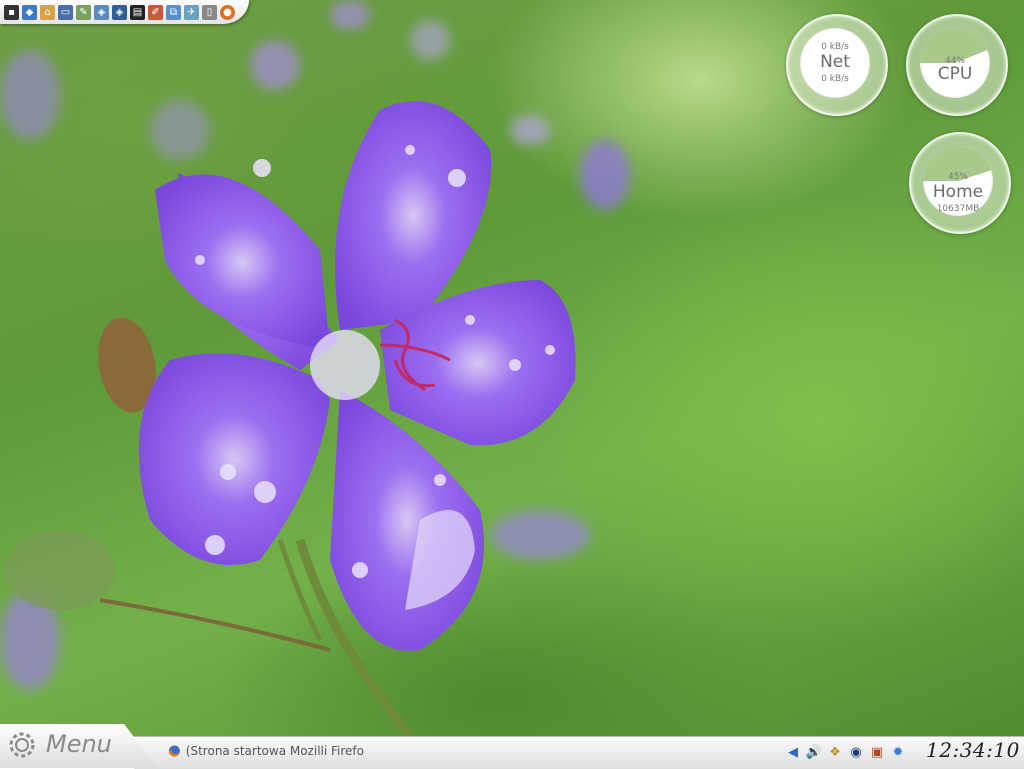 The image size is (1024, 769). Describe the element at coordinates (856, 752) in the screenshot. I see `globe-icon: ◉` at that location.